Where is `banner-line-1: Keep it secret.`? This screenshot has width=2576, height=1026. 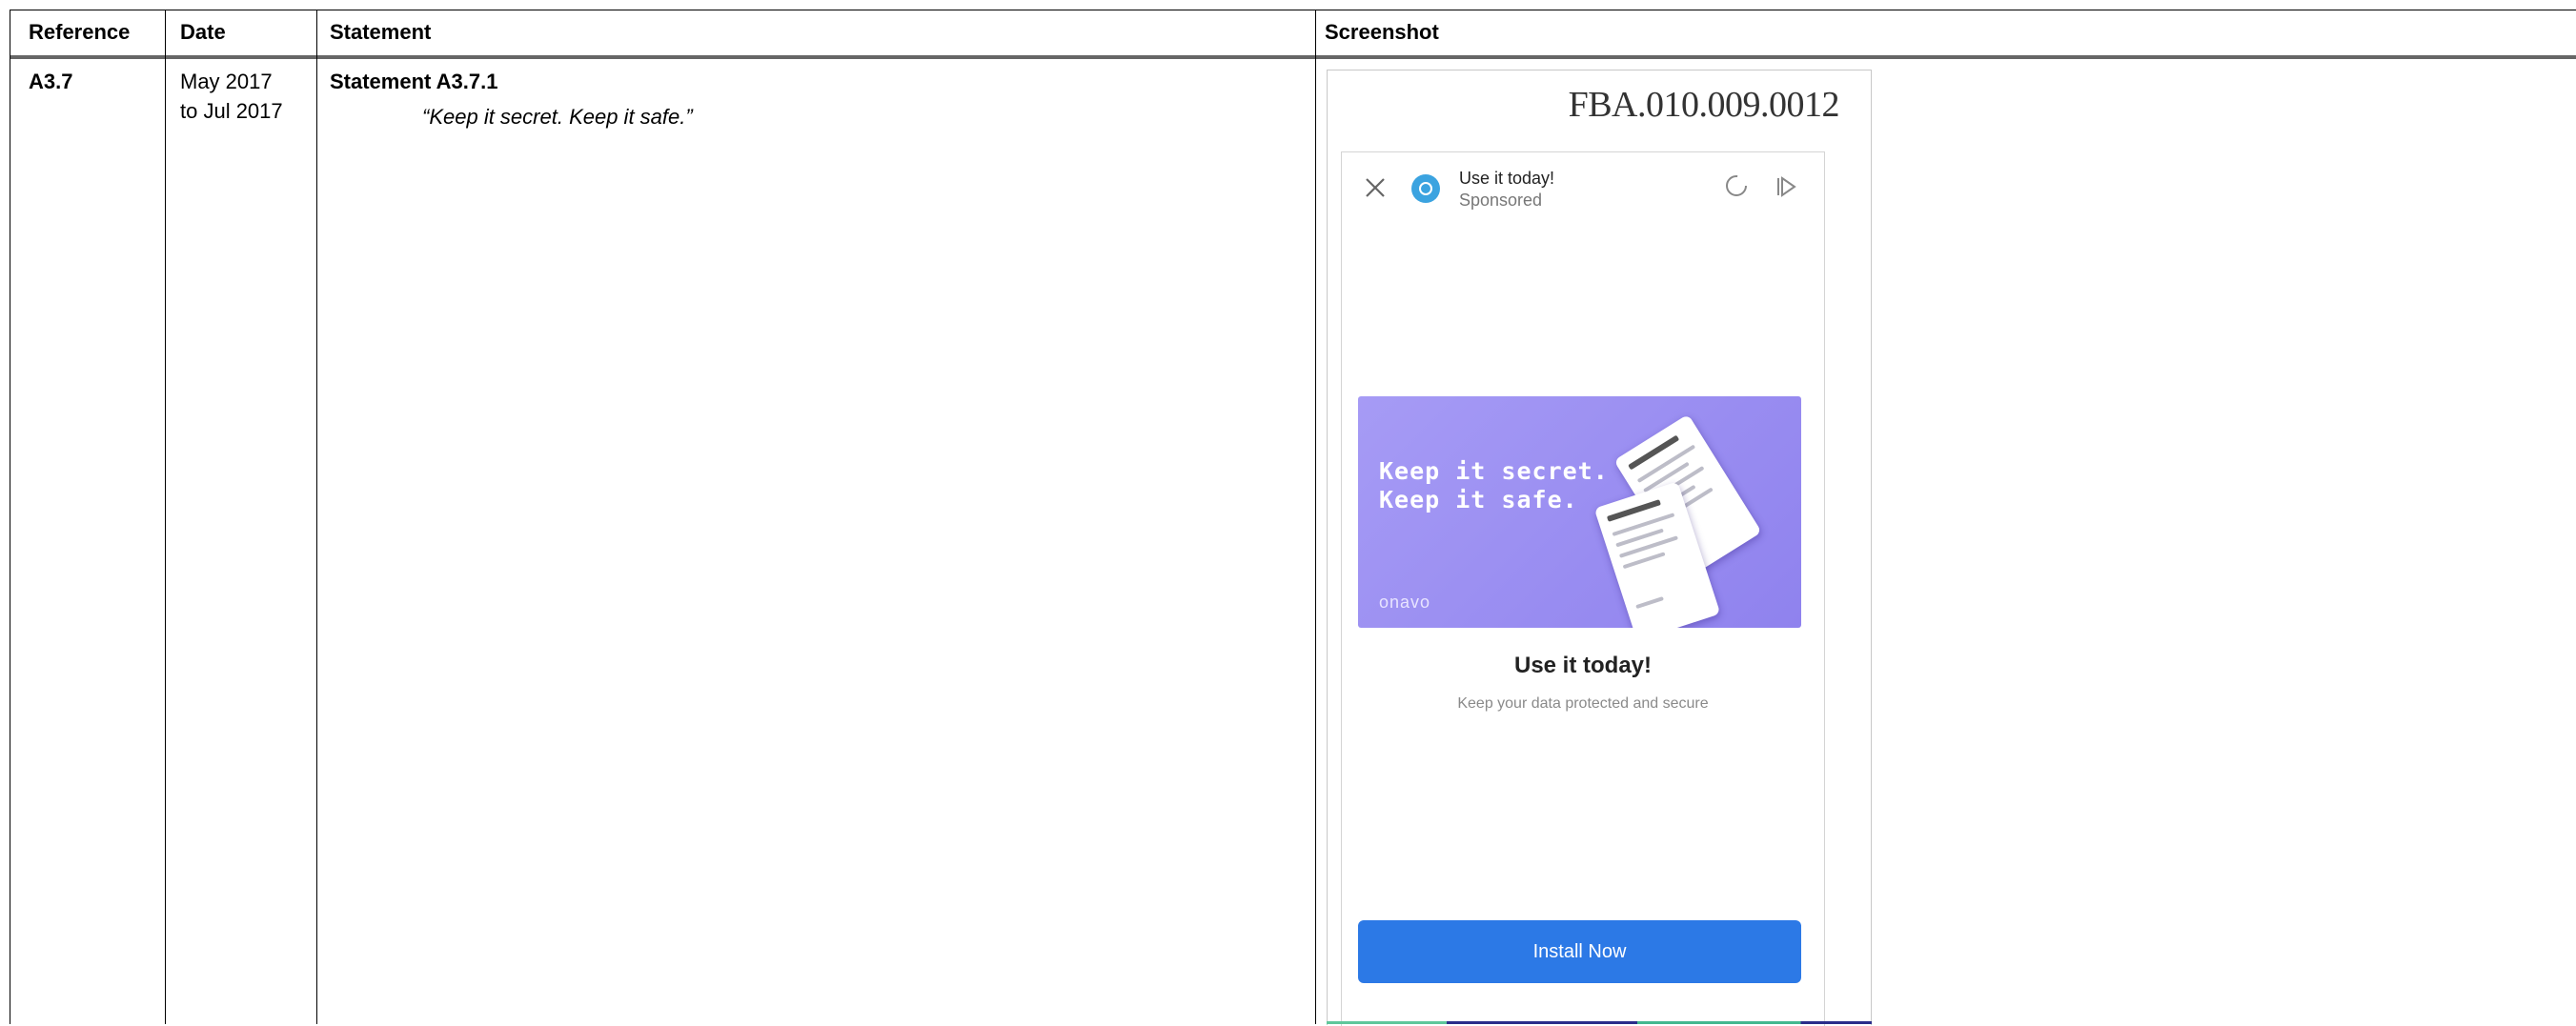
banner-line-1: Keep it secret. is located at coordinates (1494, 471).